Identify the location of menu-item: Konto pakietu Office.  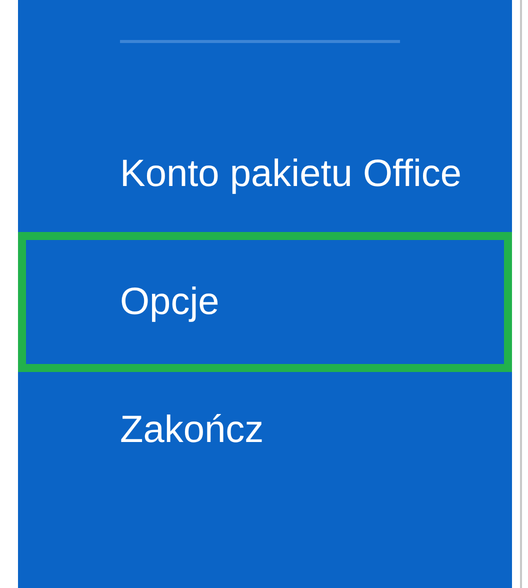
(265, 174).